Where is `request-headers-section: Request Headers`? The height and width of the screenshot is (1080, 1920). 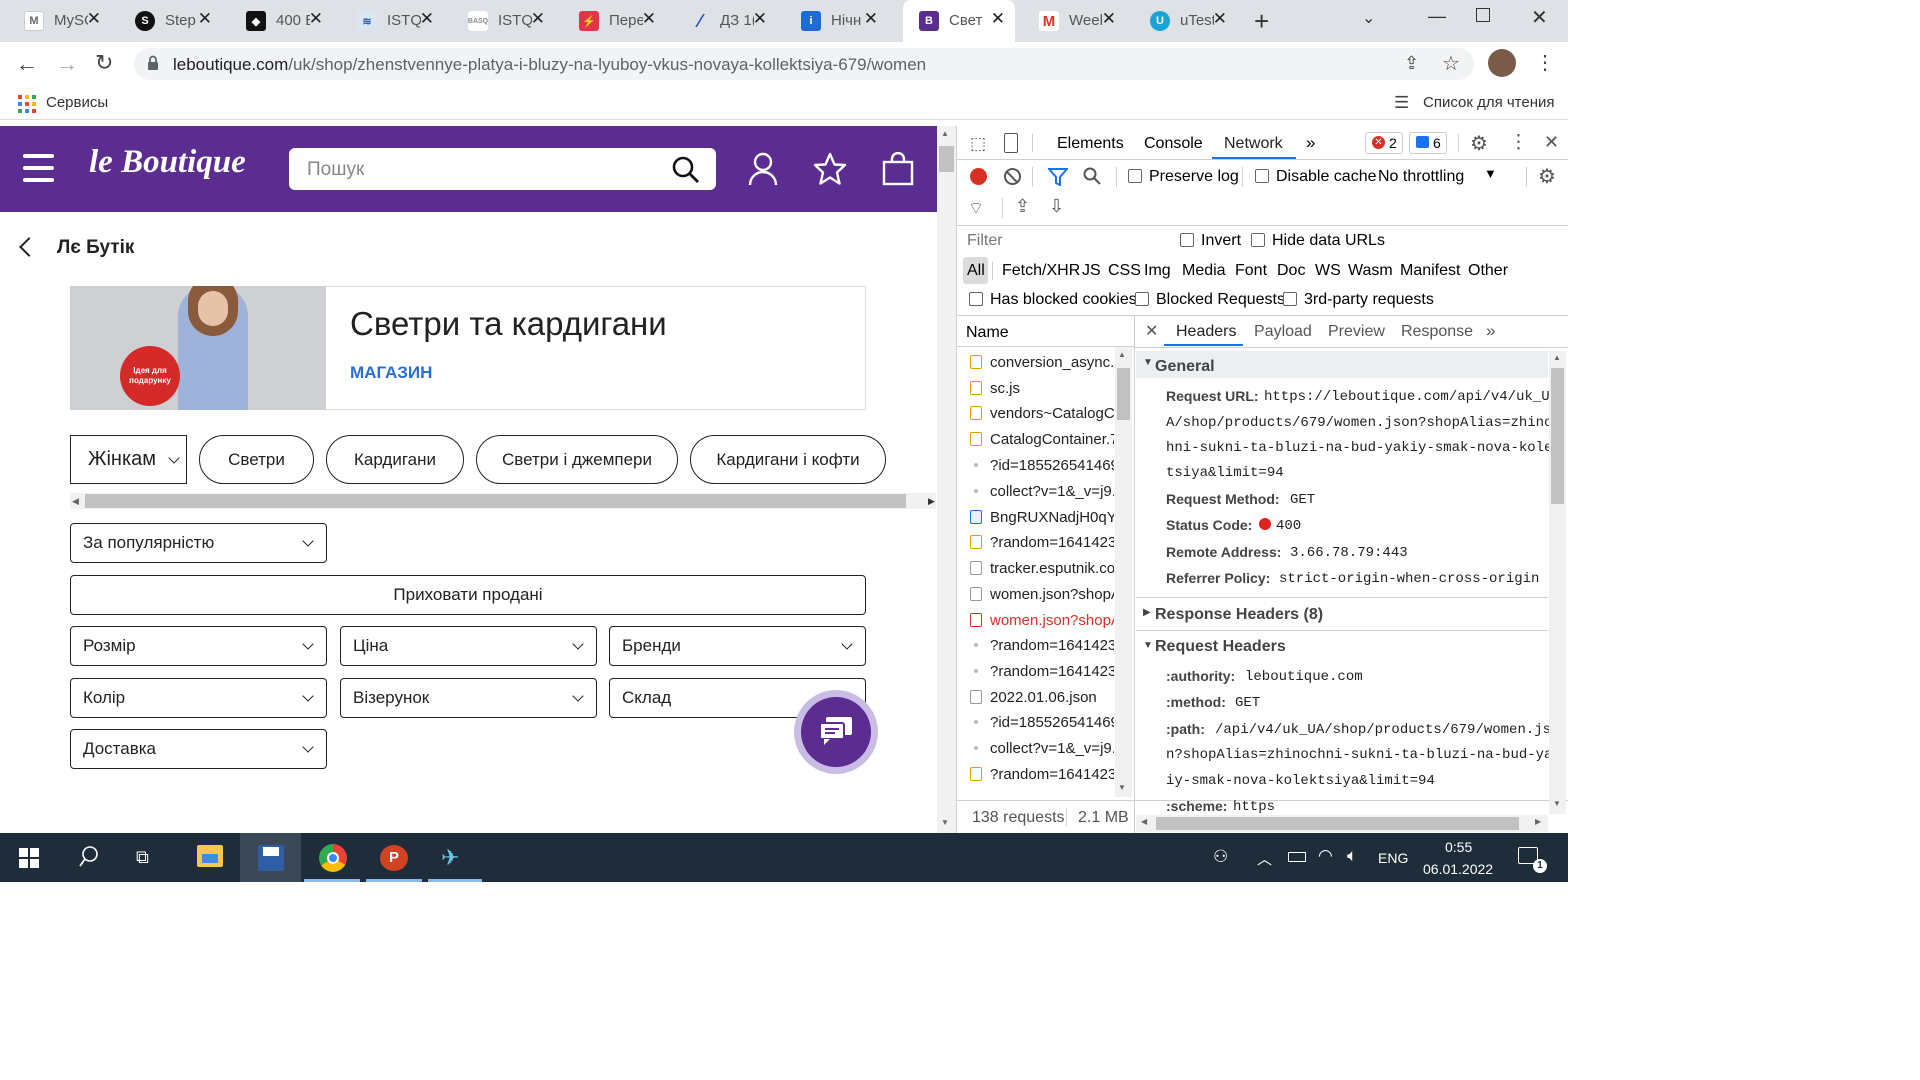 request-headers-section: Request Headers is located at coordinates (1220, 647).